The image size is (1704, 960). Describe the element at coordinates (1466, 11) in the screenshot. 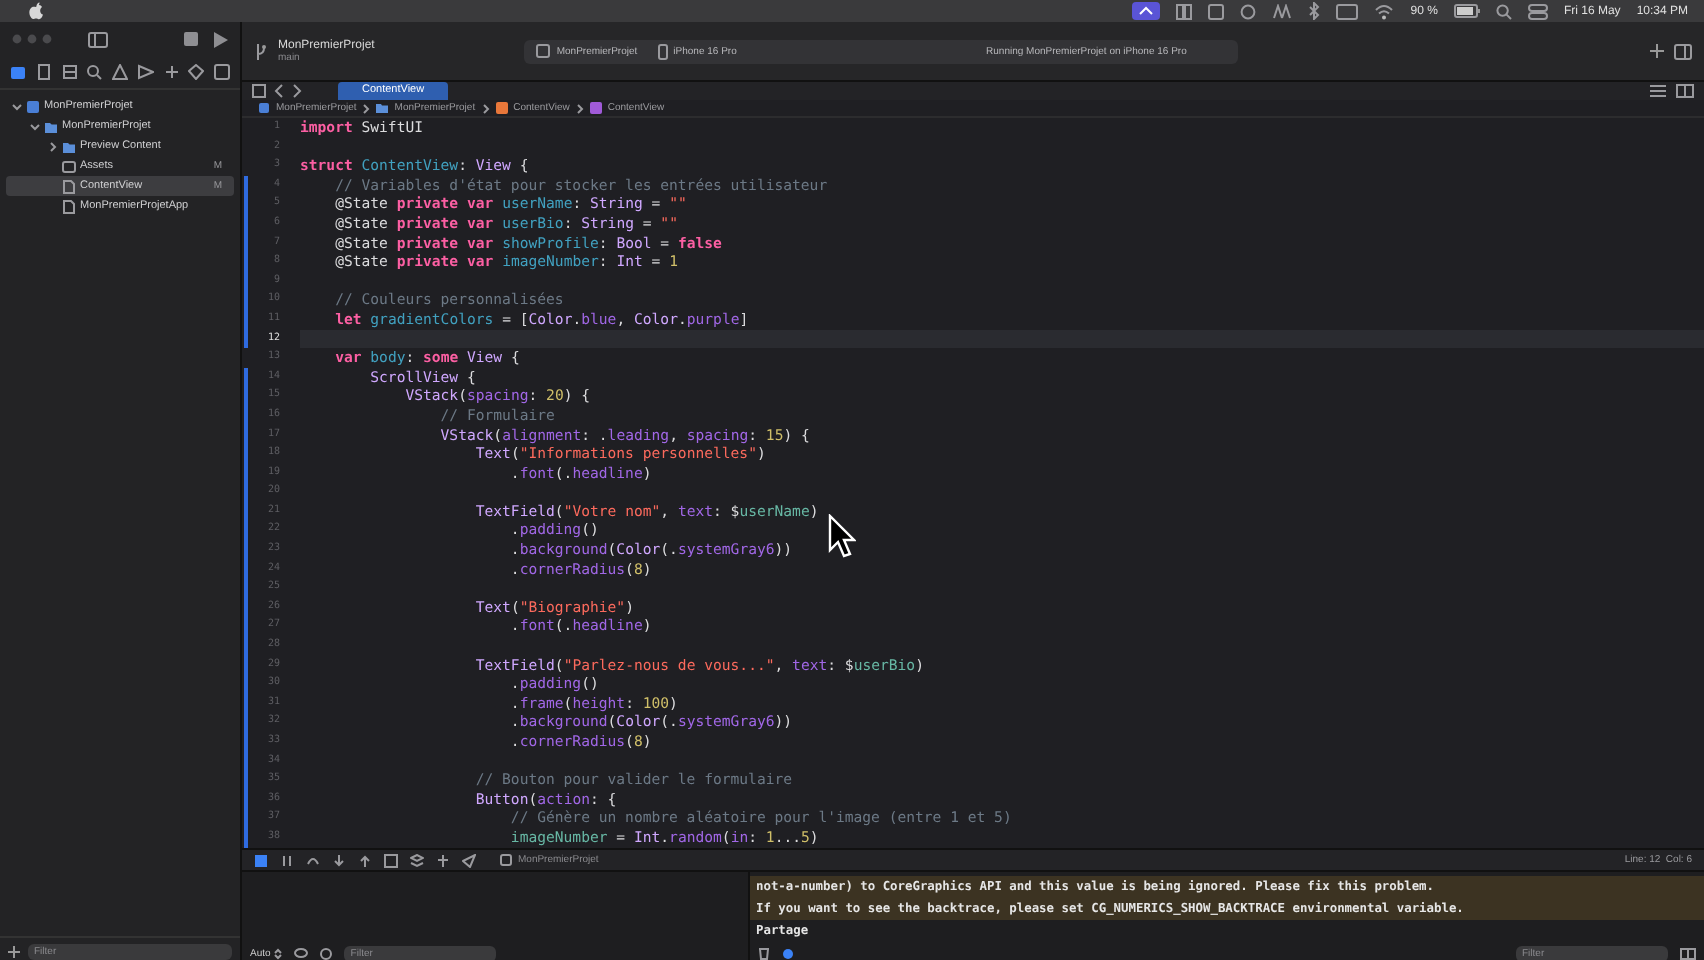

I see `battery-icon` at that location.